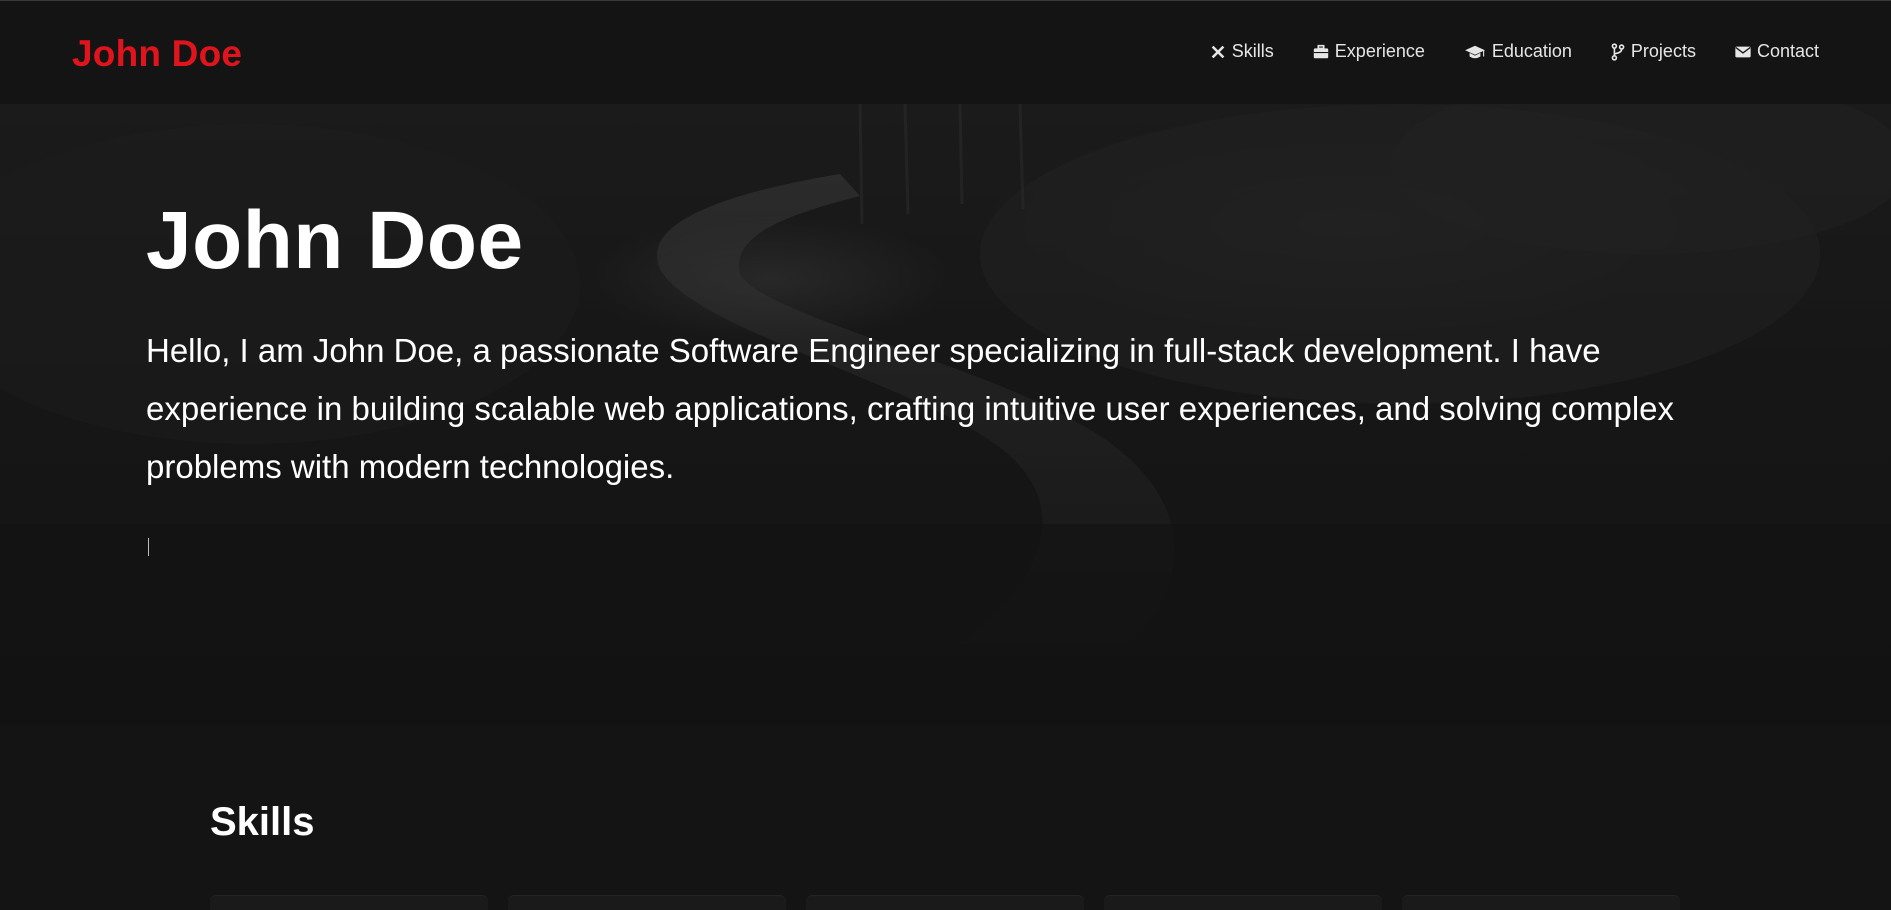 This screenshot has width=1891, height=910. I want to click on nav-item-contact: Contact, so click(1776, 51).